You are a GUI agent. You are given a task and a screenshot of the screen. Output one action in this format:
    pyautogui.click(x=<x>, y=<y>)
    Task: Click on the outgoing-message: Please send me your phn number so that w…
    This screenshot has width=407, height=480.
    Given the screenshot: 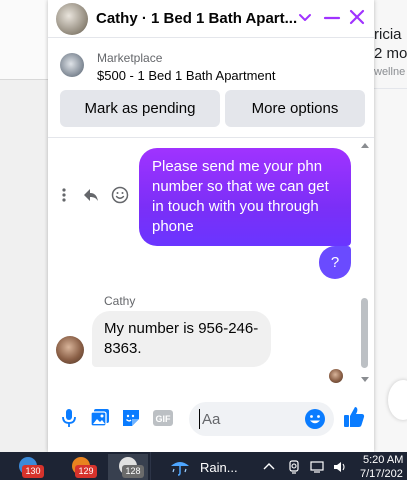 What is the action you would take?
    pyautogui.click(x=245, y=197)
    